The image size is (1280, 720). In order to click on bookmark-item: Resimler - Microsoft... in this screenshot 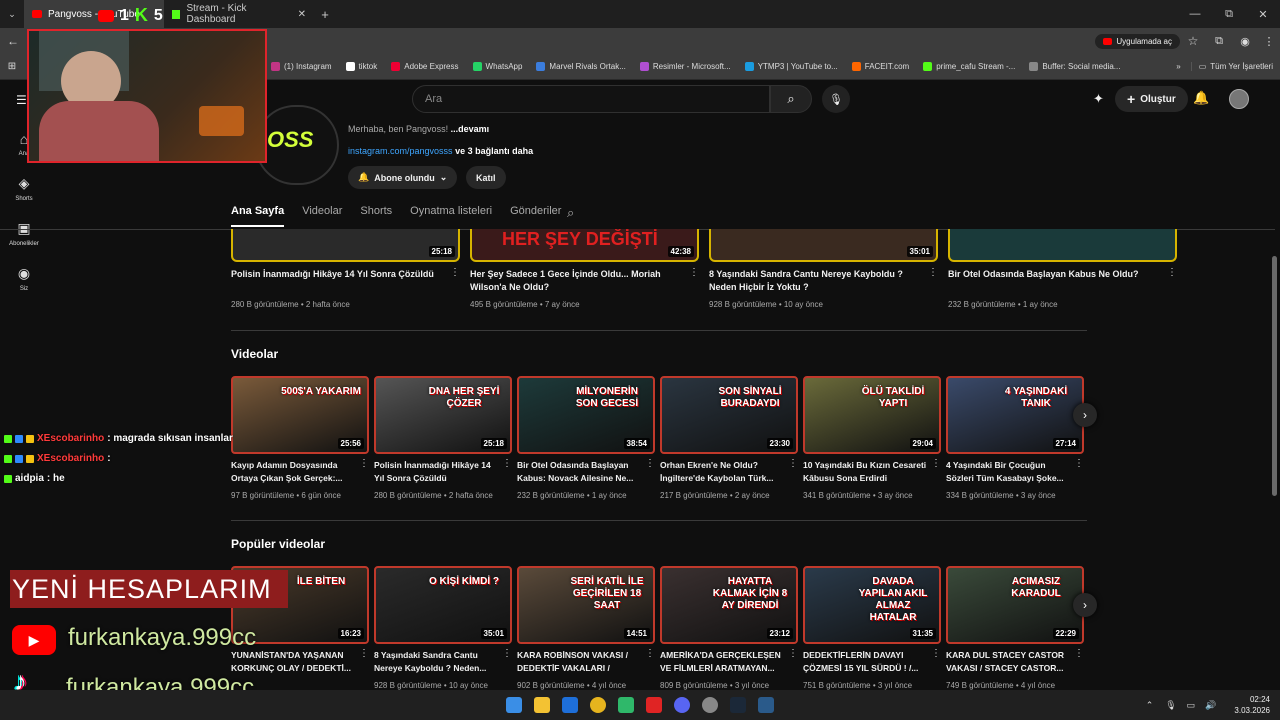, I will do `click(685, 66)`.